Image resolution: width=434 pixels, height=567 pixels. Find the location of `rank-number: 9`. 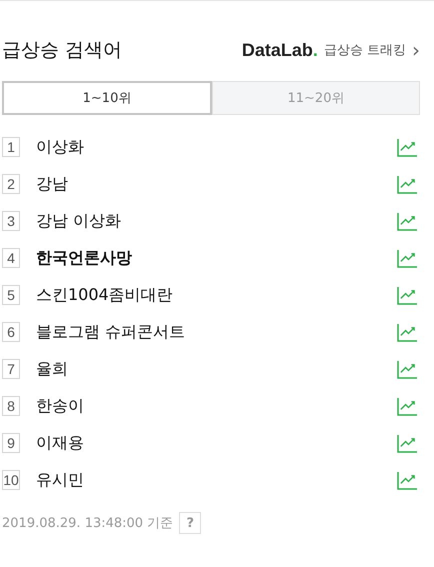

rank-number: 9 is located at coordinates (11, 443).